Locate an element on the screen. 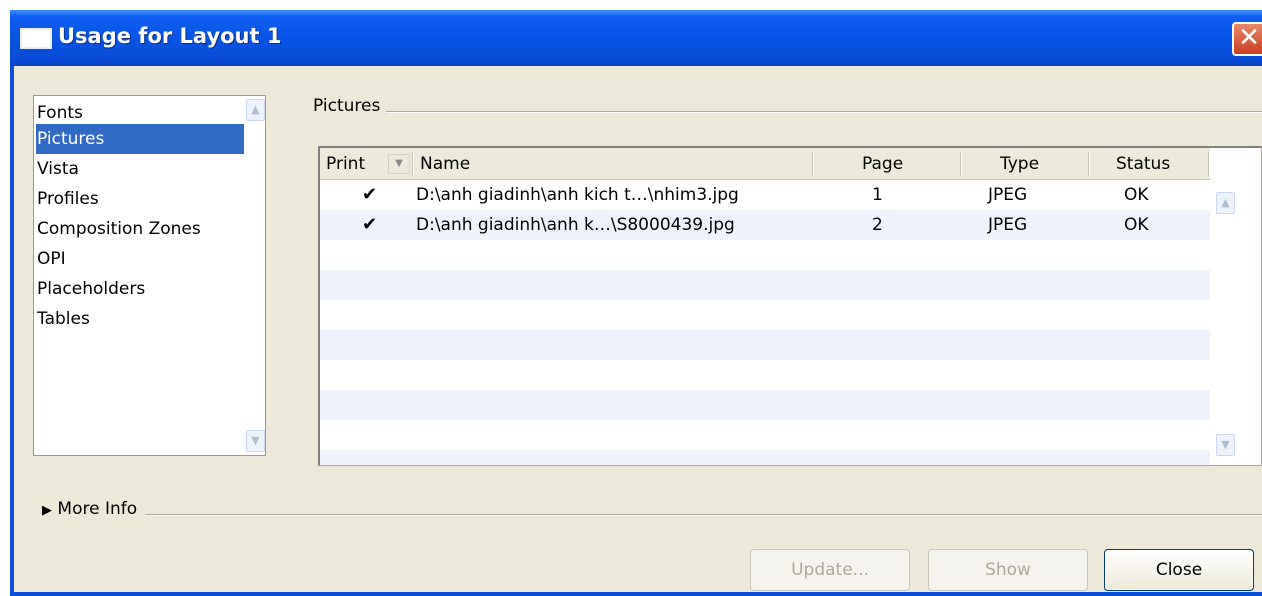 The width and height of the screenshot is (1262, 596). table-header: Print ▼ Name Page Type Status is located at coordinates (765, 164).